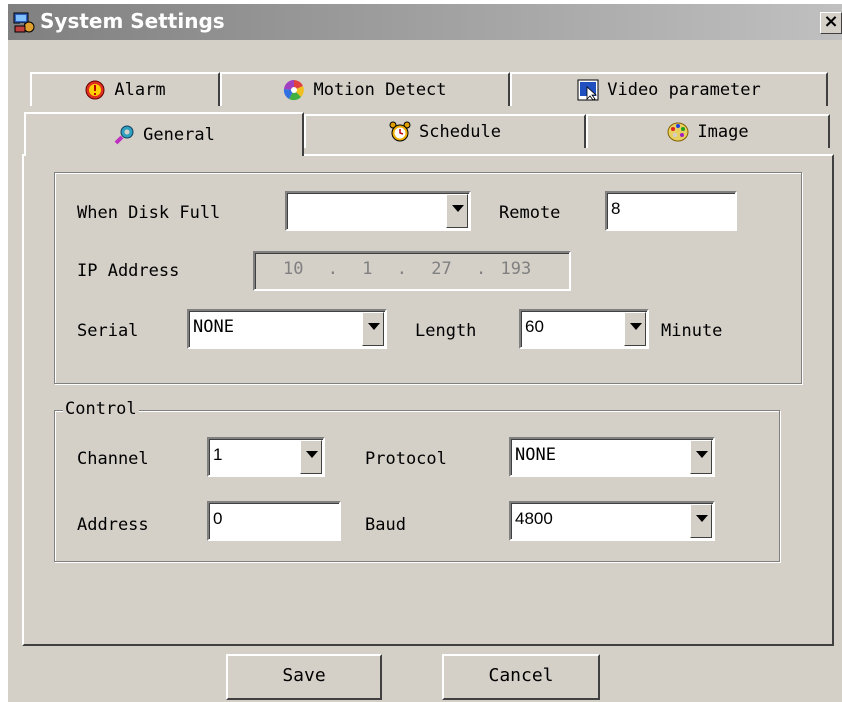 This screenshot has width=842, height=702. I want to click on tab-label: Motion Detect, so click(380, 90).